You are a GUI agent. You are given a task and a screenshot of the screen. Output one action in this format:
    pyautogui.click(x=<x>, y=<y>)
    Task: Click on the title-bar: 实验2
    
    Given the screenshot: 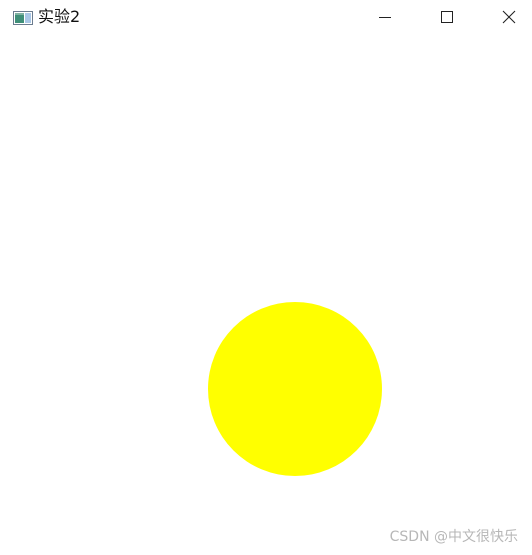 What is the action you would take?
    pyautogui.click(x=266, y=18)
    